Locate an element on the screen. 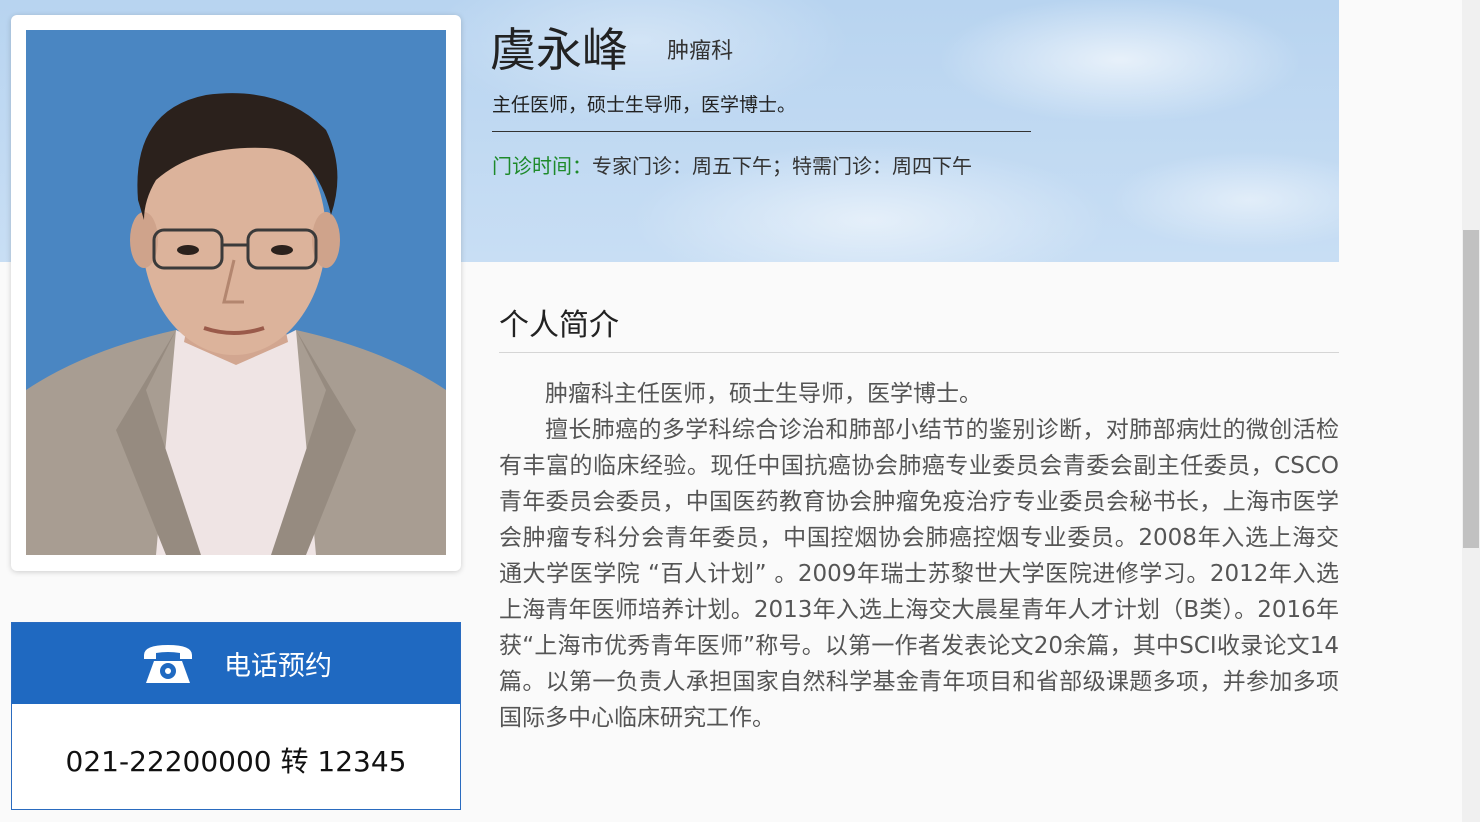 This screenshot has width=1480, height=822. phone-booking-panel: 电话预约 021-22200000 转 12345 is located at coordinates (236, 716).